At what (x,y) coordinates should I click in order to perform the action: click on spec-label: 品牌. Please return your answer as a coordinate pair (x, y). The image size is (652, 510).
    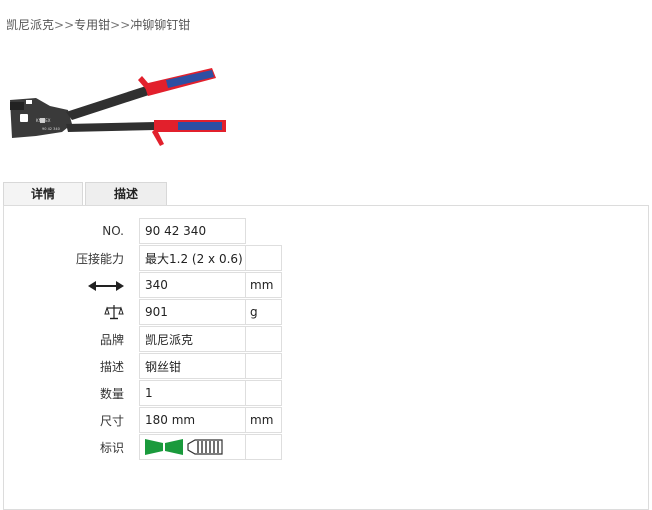
    Looking at the image, I should click on (111, 339).